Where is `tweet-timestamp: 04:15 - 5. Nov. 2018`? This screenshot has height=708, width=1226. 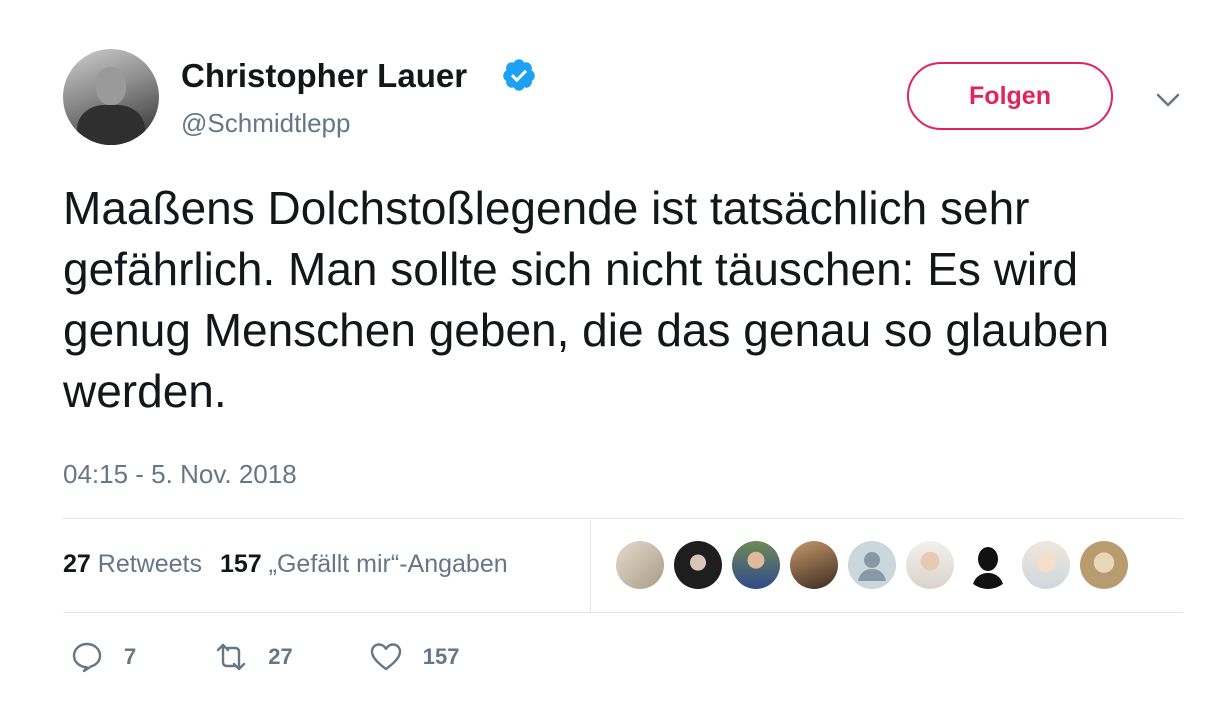
tweet-timestamp: 04:15 - 5. Nov. 2018 is located at coordinates (180, 474).